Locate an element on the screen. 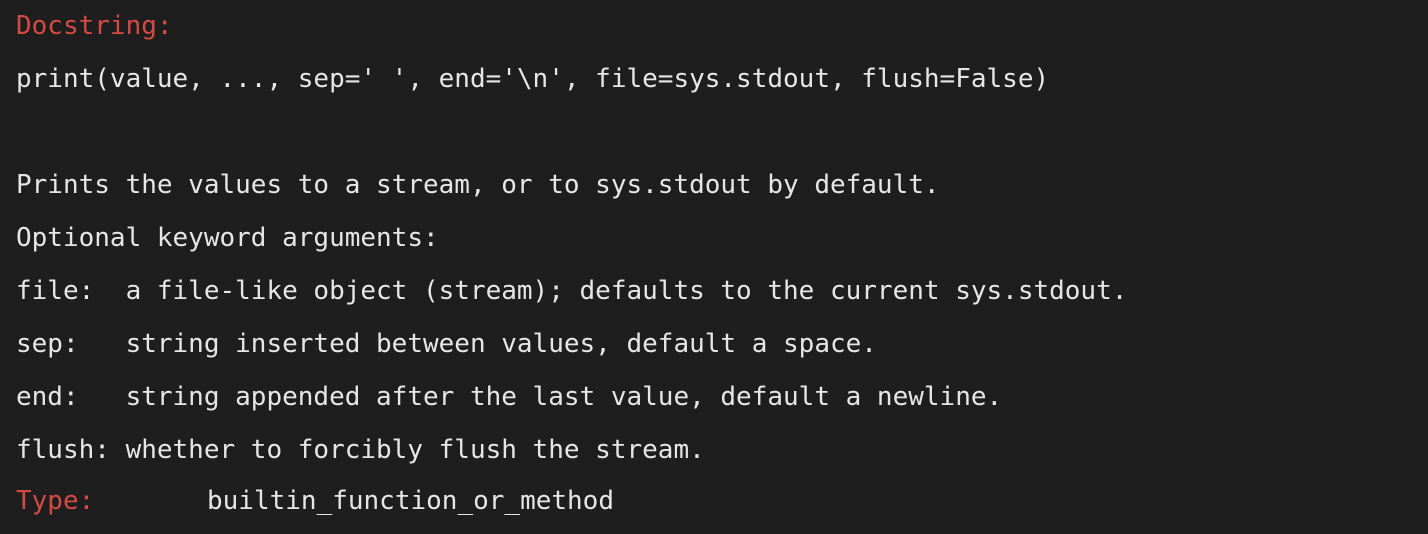  type-value: builtin_function_or_method is located at coordinates (410, 501).